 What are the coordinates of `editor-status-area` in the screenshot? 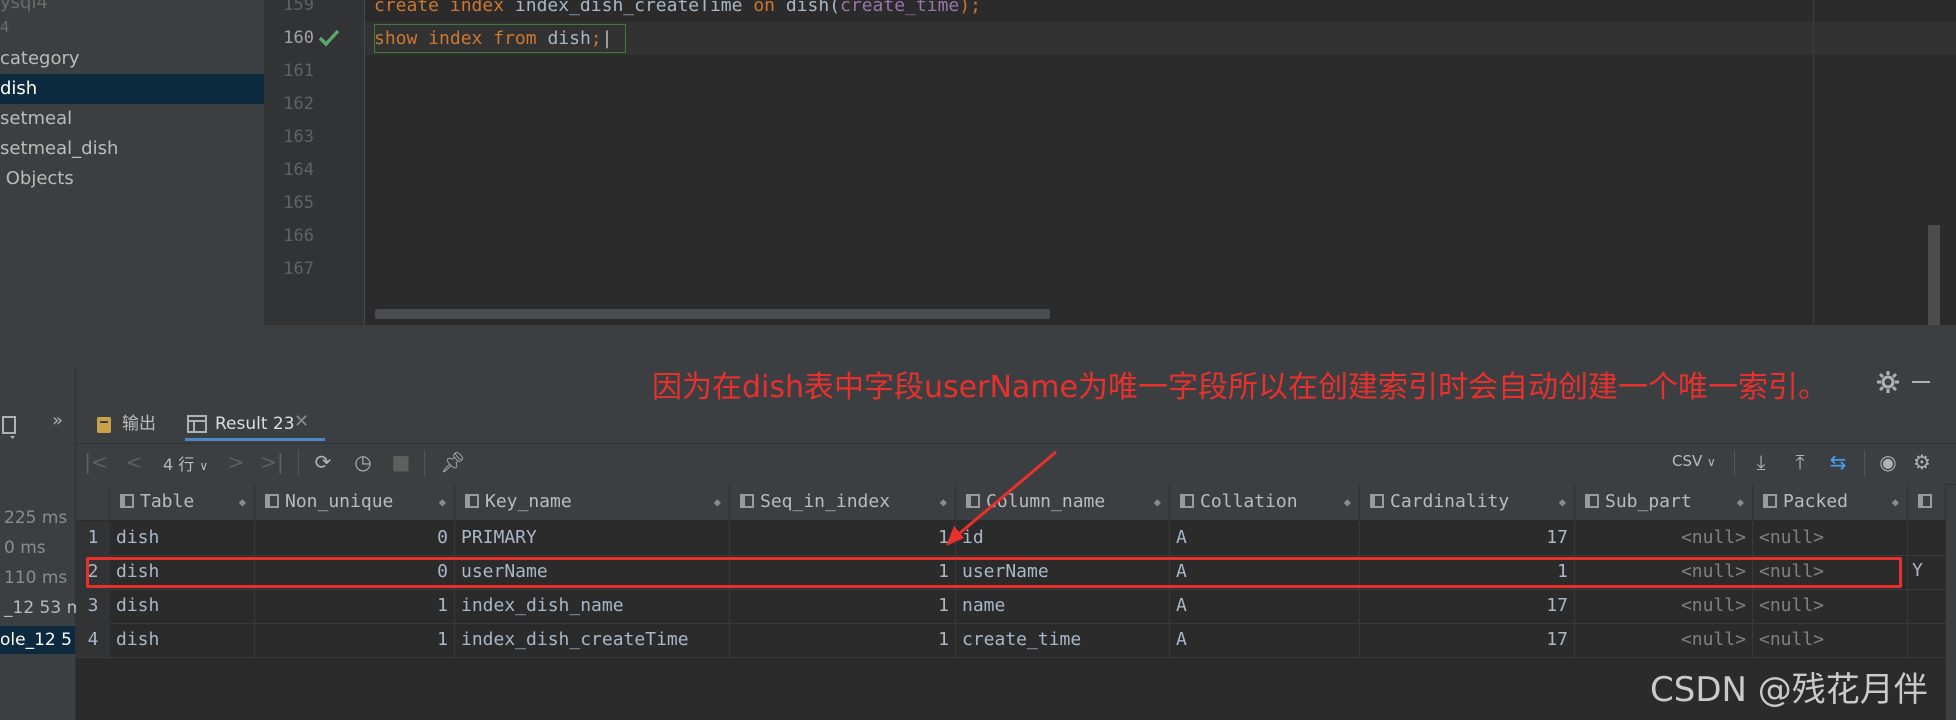 It's located at (1110, 345).